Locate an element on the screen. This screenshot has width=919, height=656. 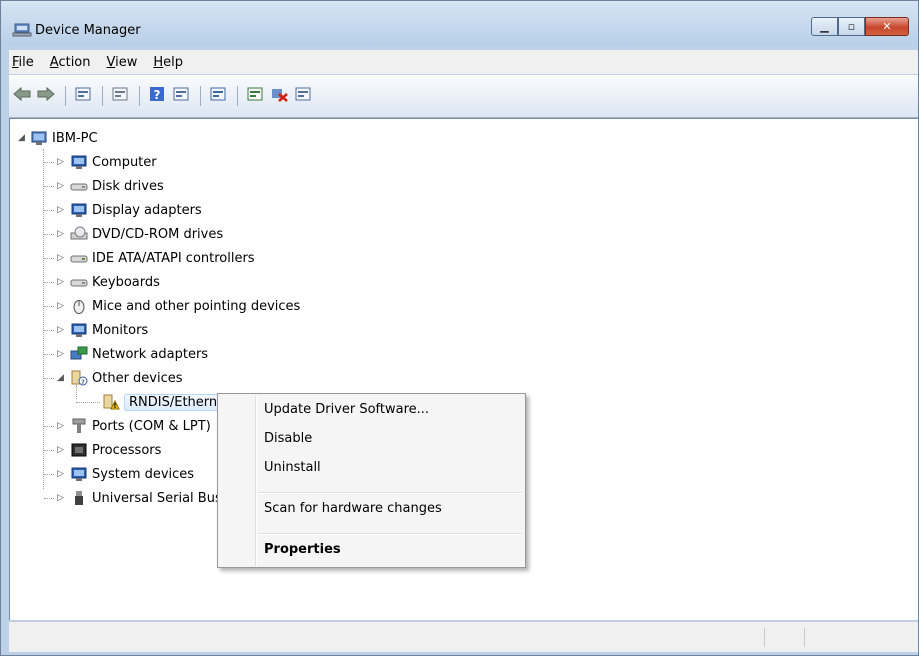
menu-item-disable: Disable is located at coordinates (288, 438).